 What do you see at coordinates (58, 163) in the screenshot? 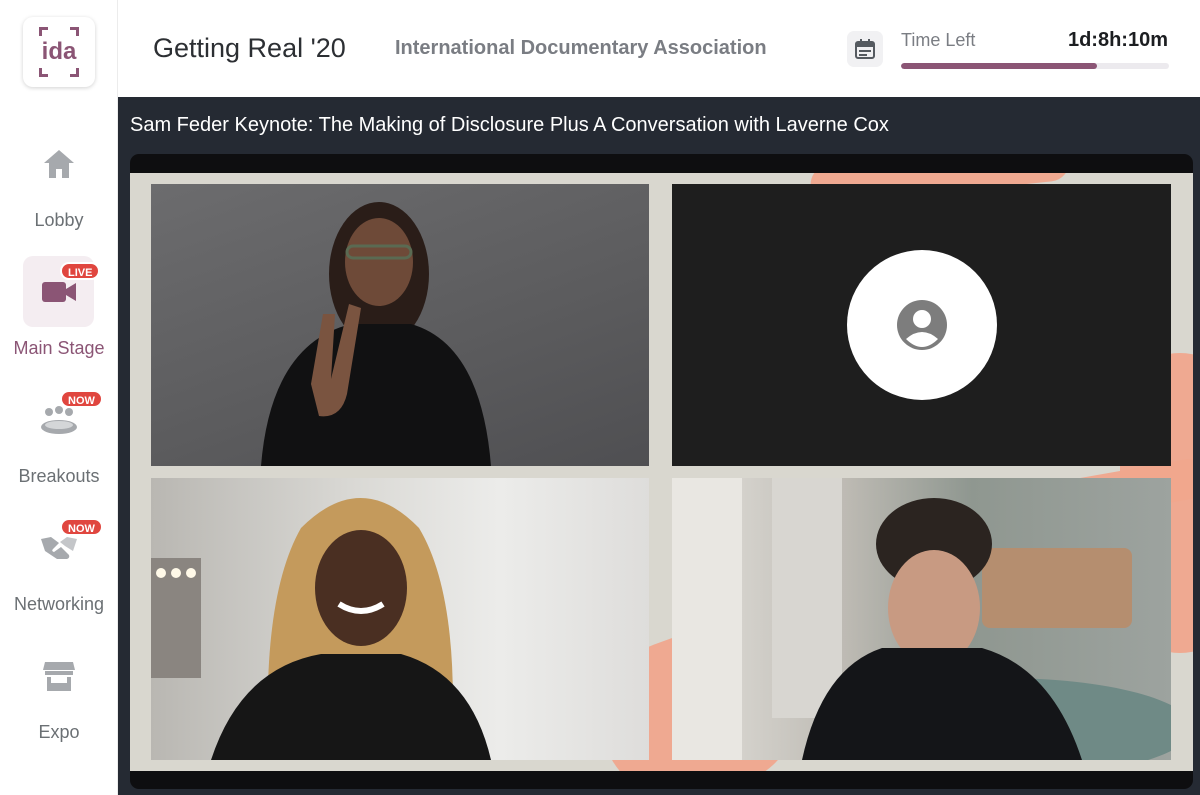
I see `home-icon` at bounding box center [58, 163].